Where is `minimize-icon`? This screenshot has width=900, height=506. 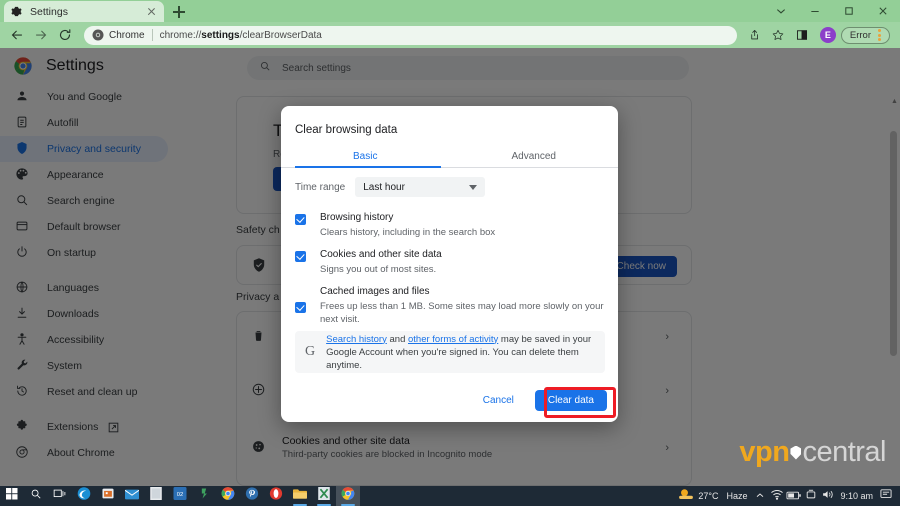
minimize-icon is located at coordinates (815, 11).